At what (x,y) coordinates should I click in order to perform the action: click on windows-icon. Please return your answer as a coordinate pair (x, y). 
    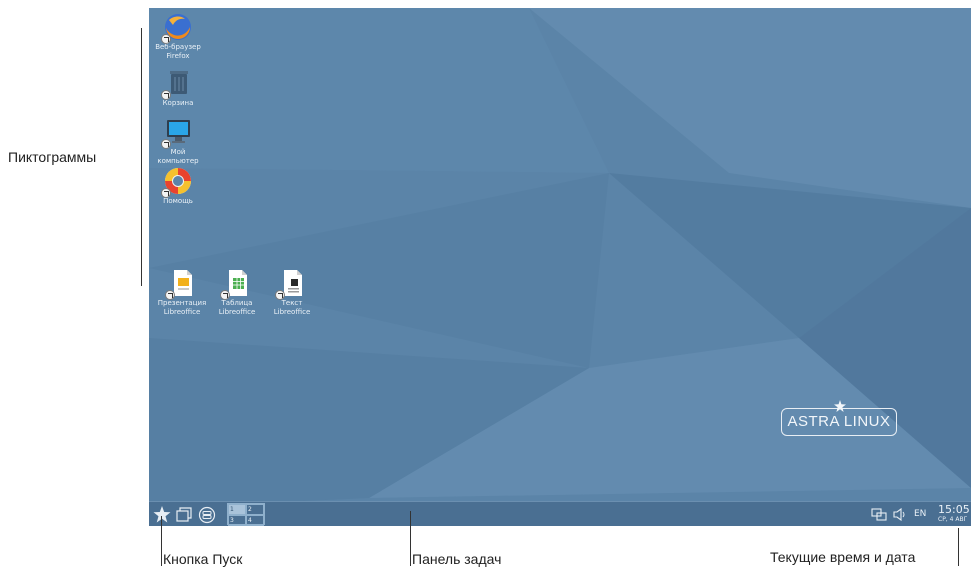
    Looking at the image, I should click on (184, 514).